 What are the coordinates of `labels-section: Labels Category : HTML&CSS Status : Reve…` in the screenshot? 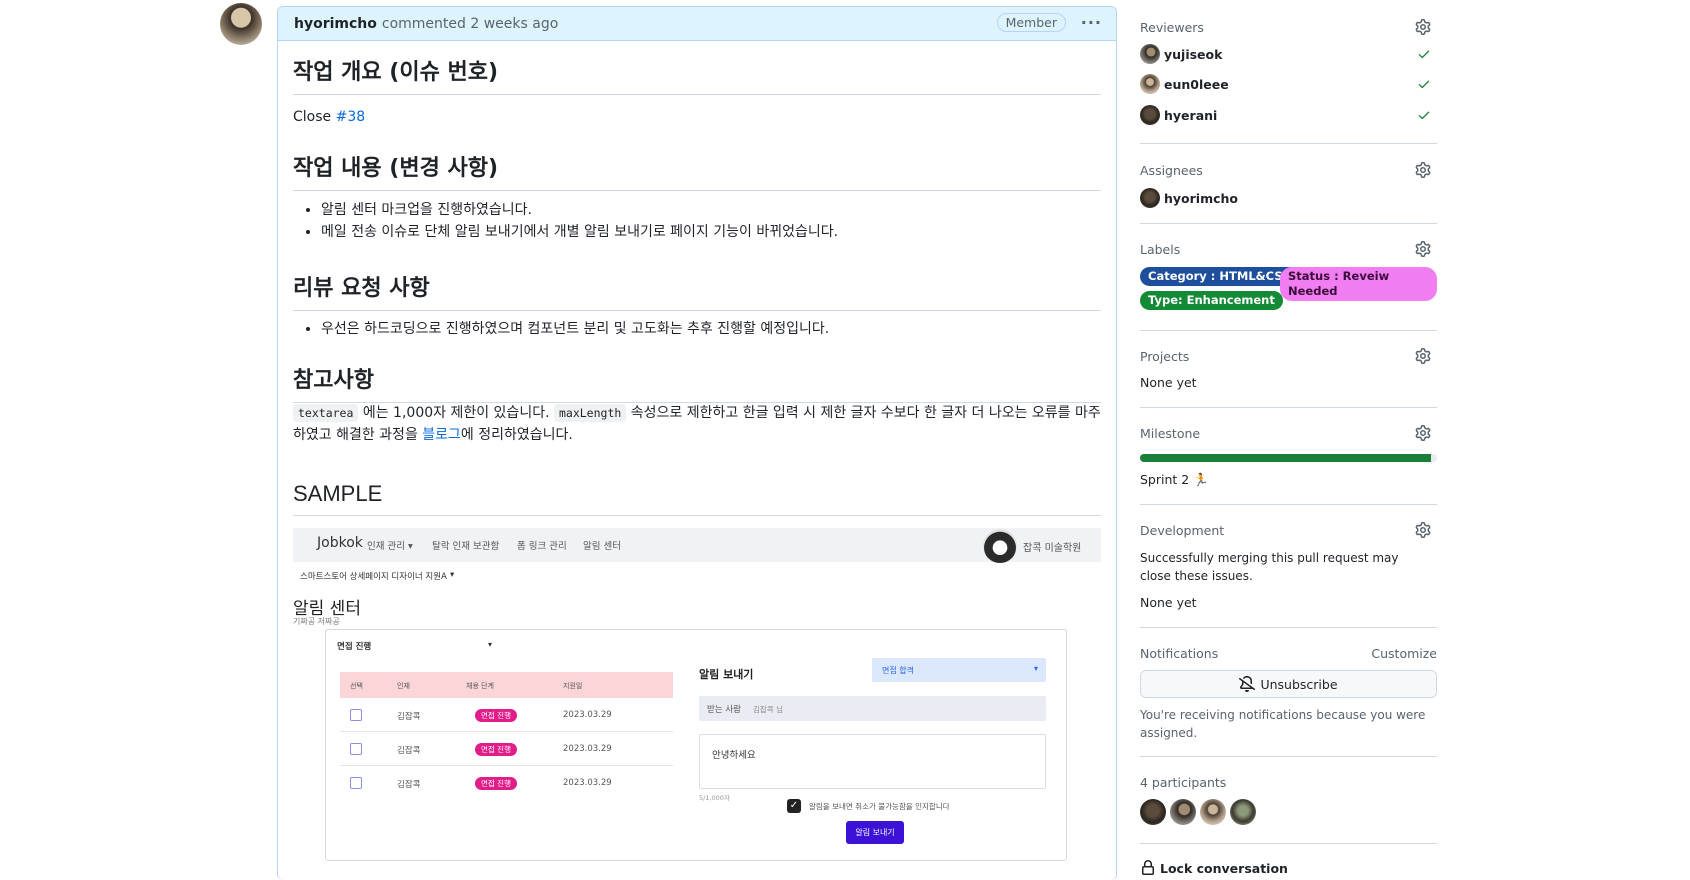 It's located at (1288, 277).